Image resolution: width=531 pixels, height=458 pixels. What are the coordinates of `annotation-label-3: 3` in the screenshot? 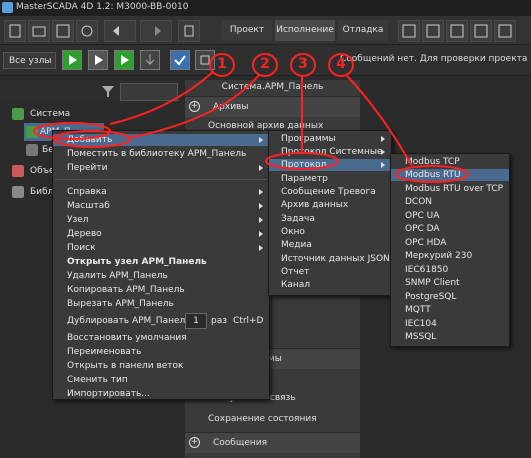 It's located at (303, 64).